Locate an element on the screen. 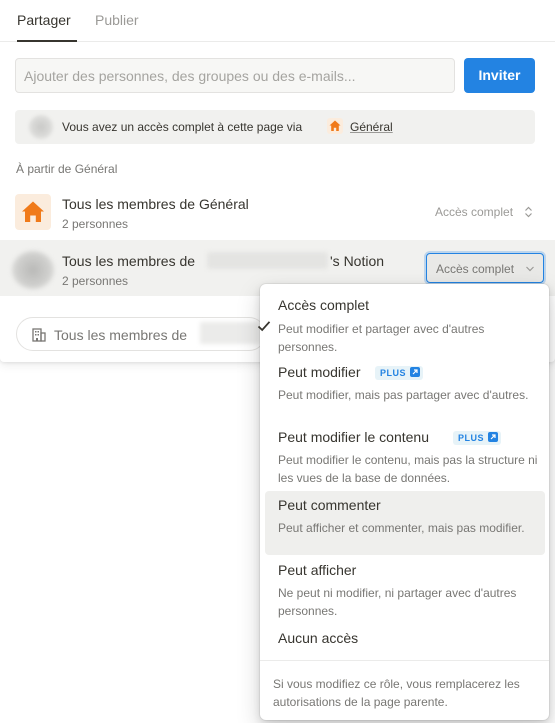 Image resolution: width=555 pixels, height=723 pixels. workspace-share-text: Tous les membres de is located at coordinates (121, 335).